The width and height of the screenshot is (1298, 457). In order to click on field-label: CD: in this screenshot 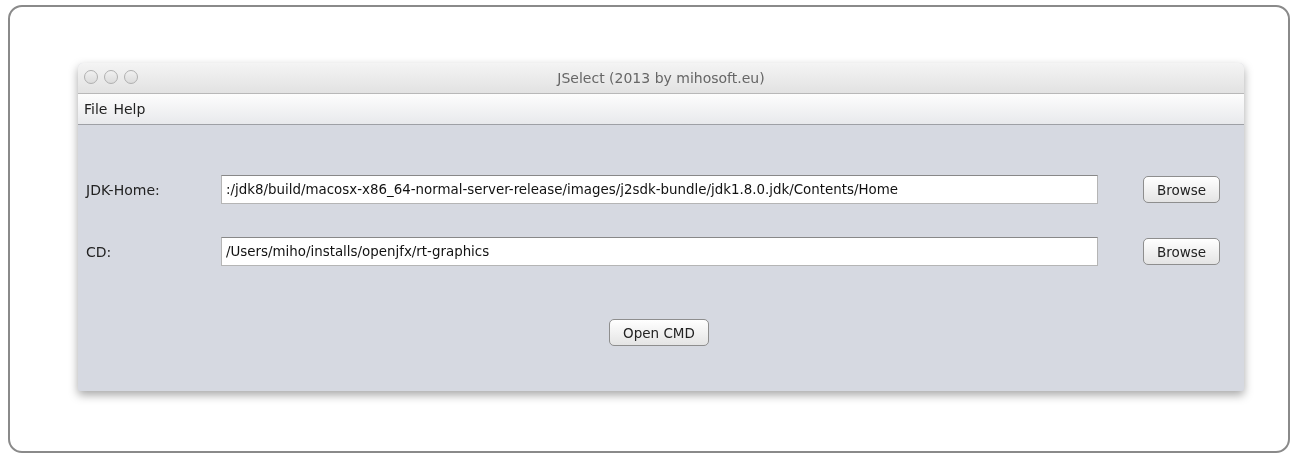, I will do `click(99, 251)`.